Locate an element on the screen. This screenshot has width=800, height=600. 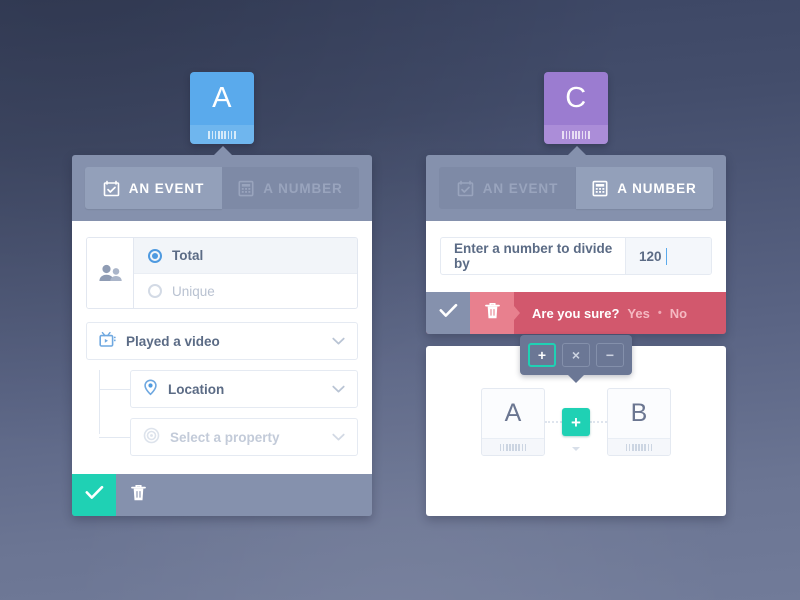
operator-popover: + × − is located at coordinates (576, 355).